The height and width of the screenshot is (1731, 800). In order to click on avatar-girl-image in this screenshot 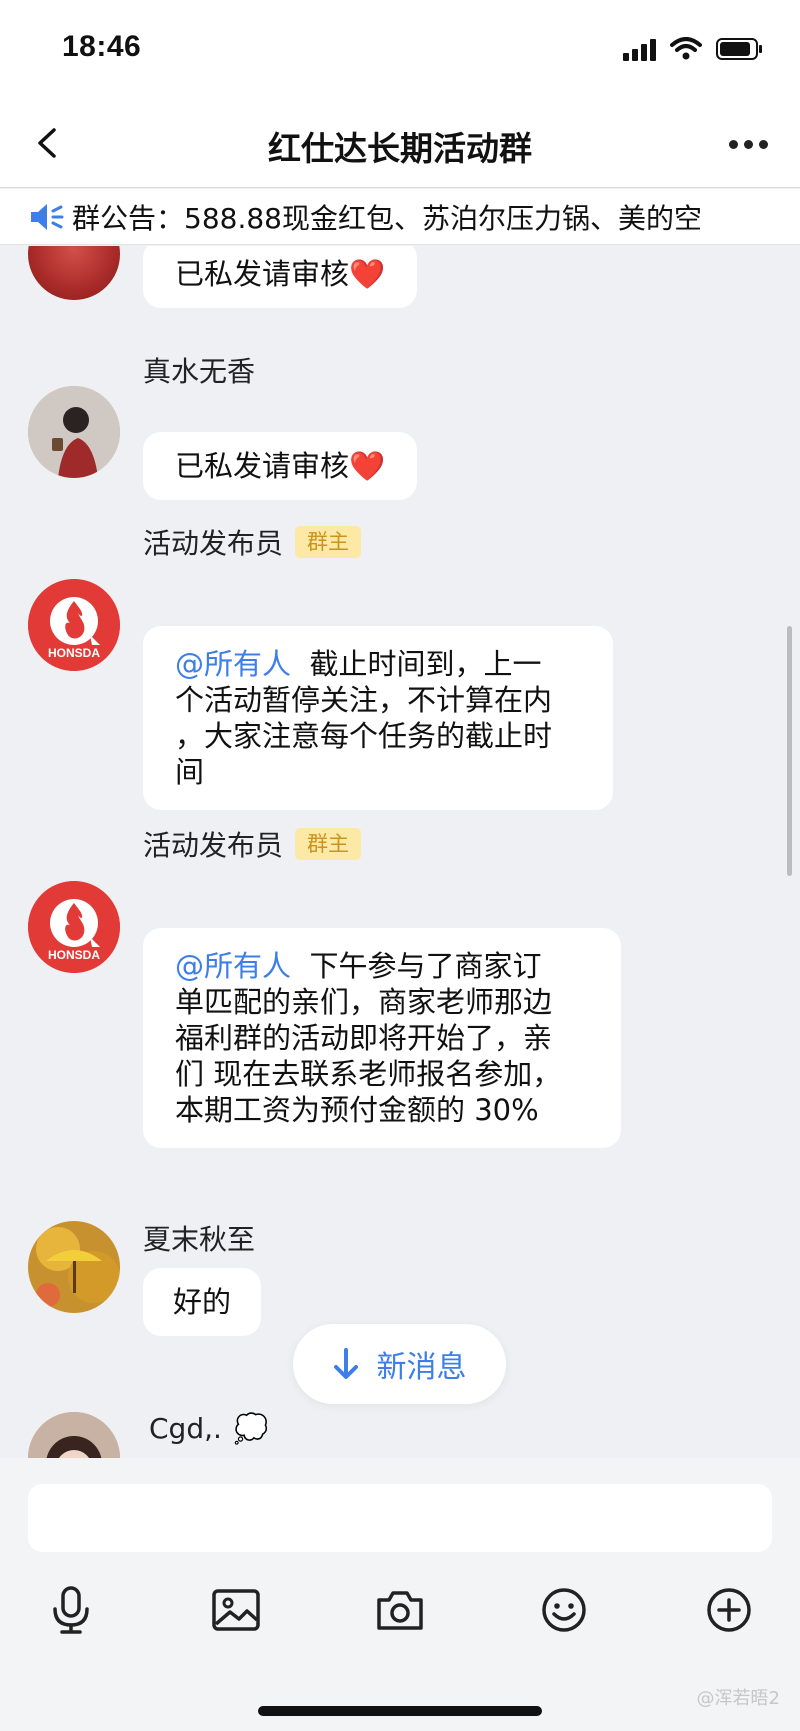, I will do `click(74, 1435)`.